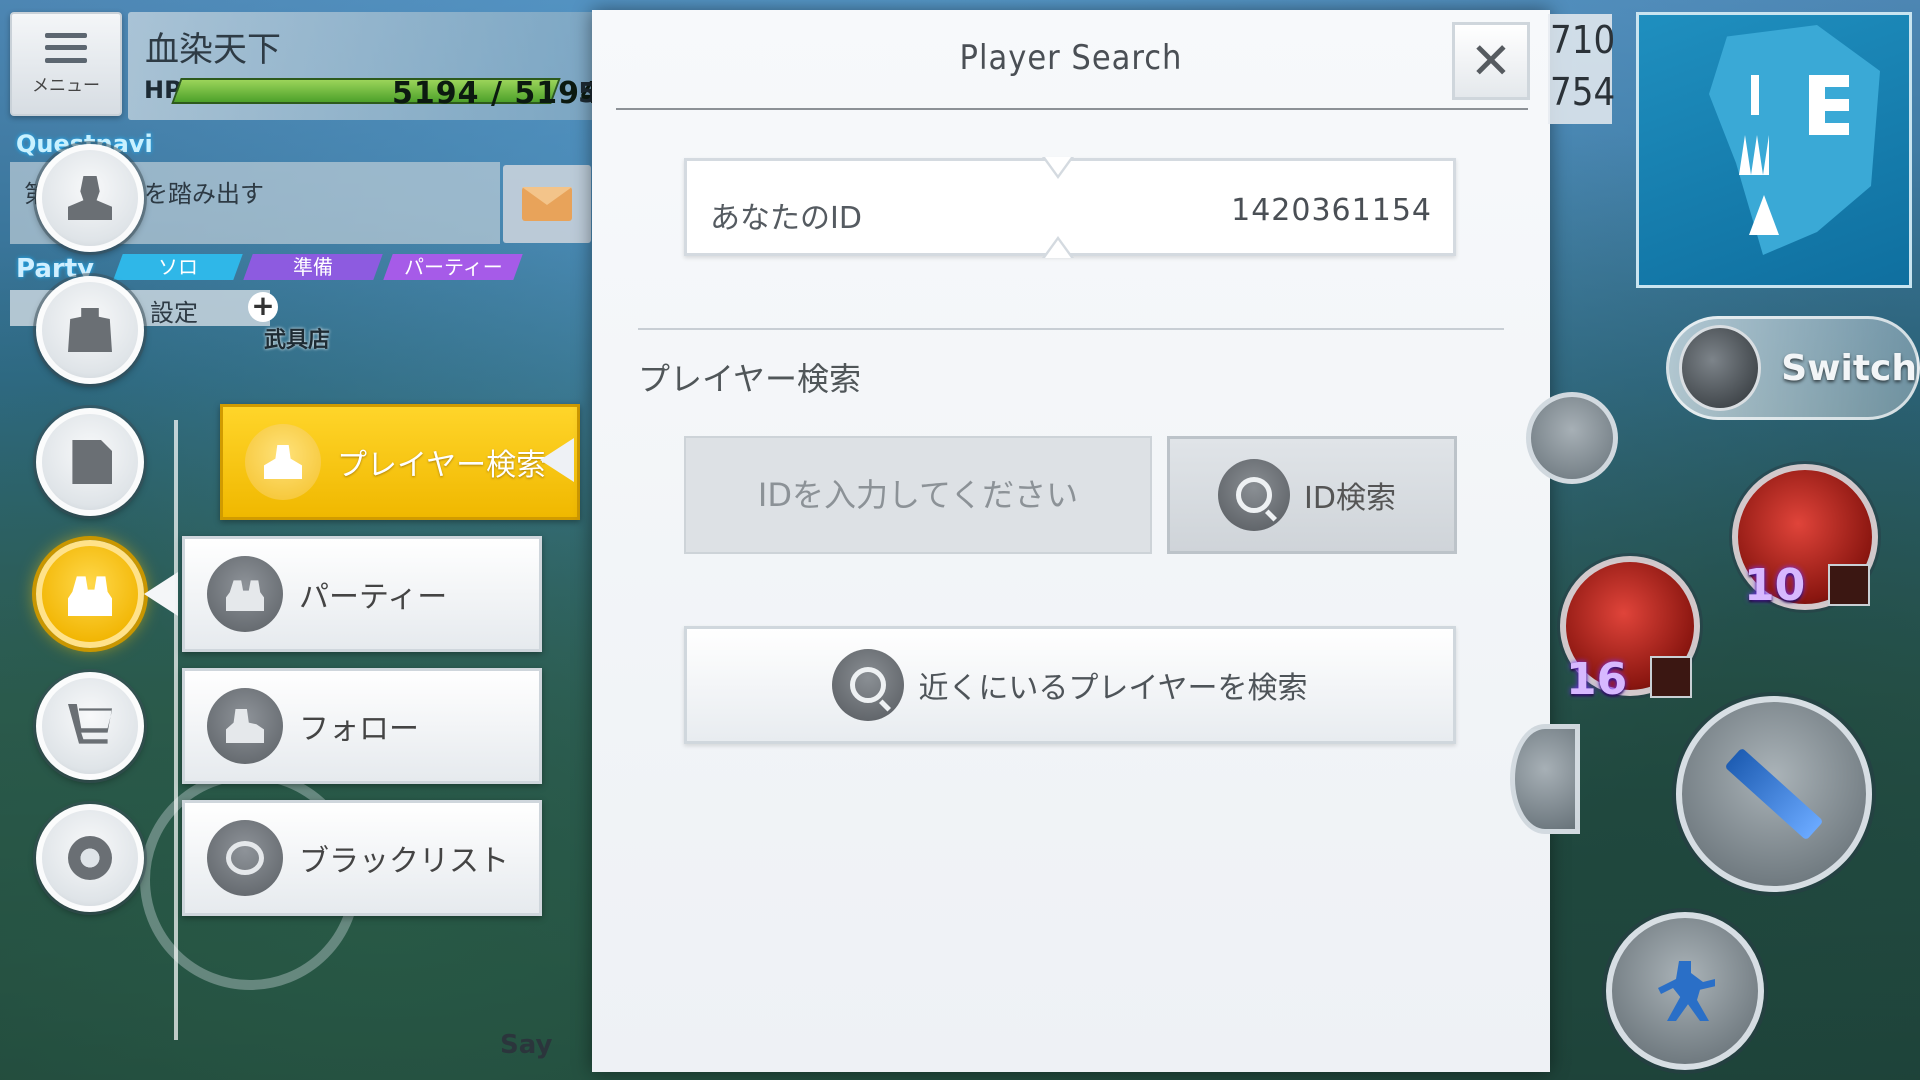 This screenshot has width=1920, height=1080. I want to click on bag-icon, so click(90, 330).